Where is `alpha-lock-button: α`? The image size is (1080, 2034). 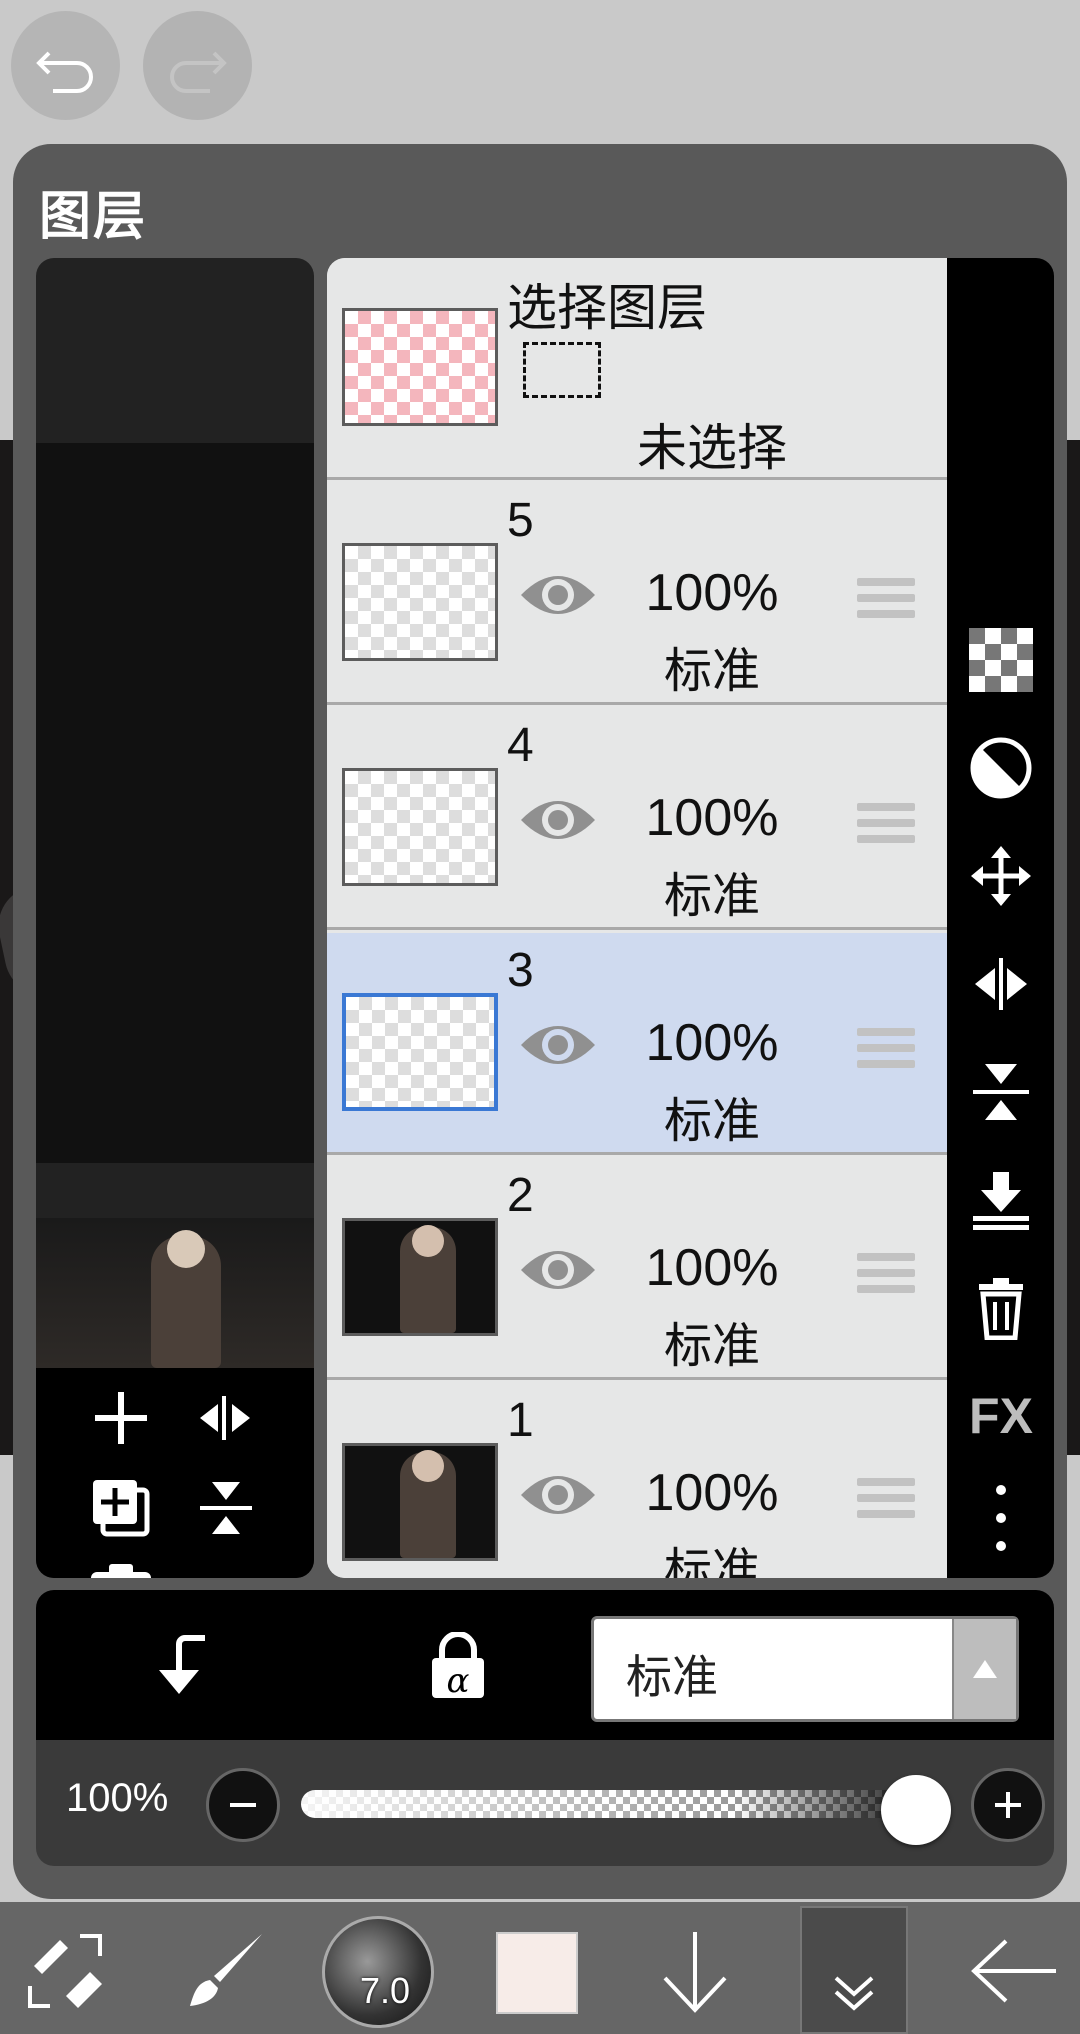 alpha-lock-button: α is located at coordinates (458, 1668).